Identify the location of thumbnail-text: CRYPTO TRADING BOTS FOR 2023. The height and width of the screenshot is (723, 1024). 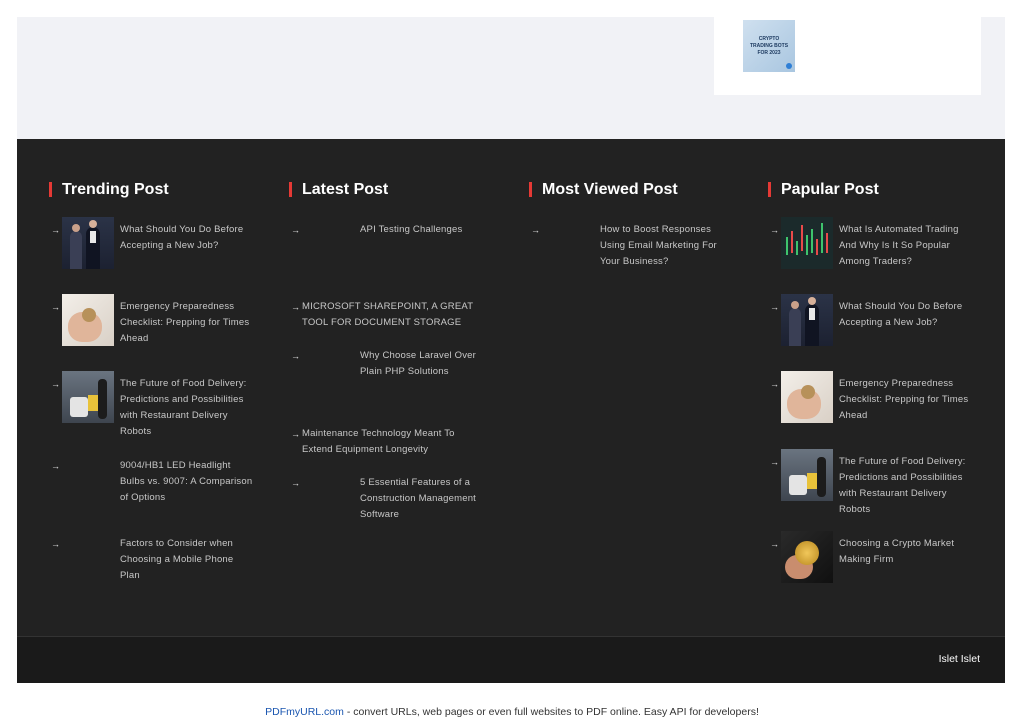
(769, 45).